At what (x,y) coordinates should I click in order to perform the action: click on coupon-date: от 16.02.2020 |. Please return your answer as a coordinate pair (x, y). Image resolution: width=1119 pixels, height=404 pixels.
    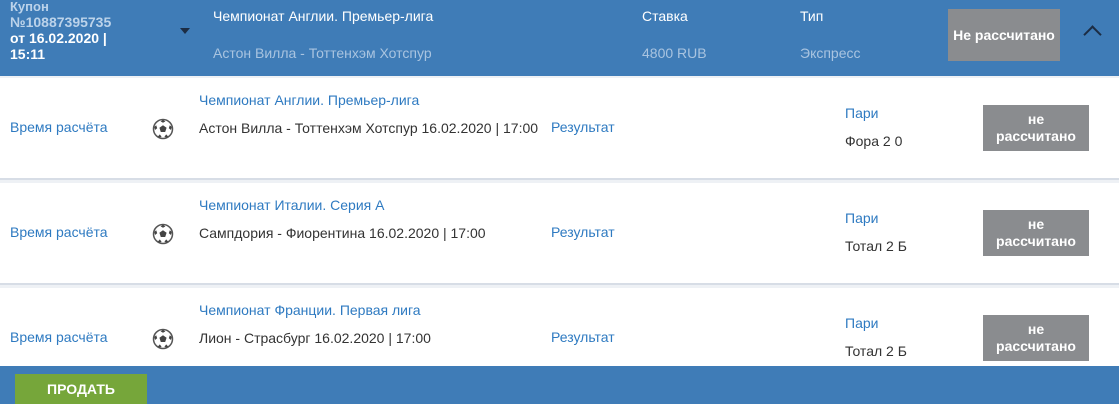
    Looking at the image, I should click on (58, 38).